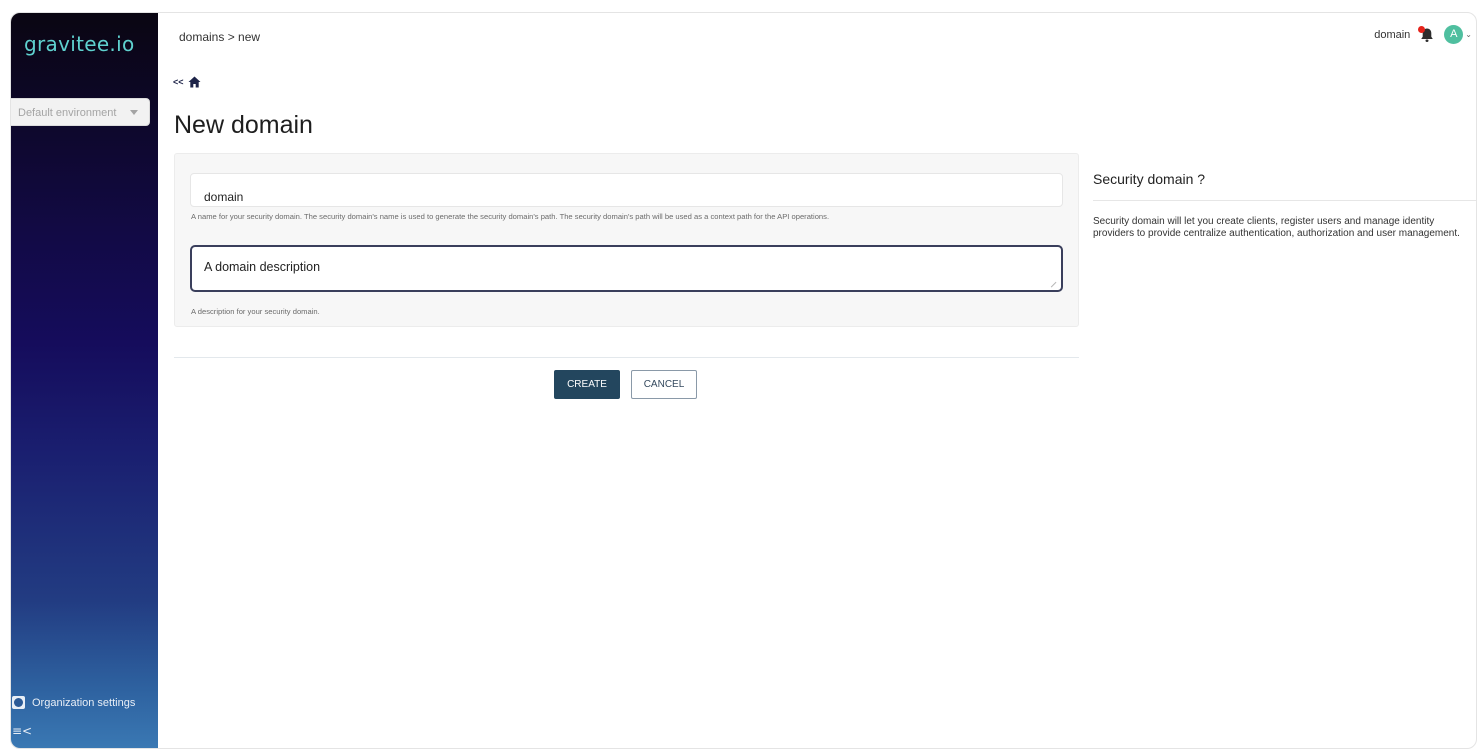 This screenshot has height=756, width=1484. What do you see at coordinates (255, 311) in the screenshot?
I see `domain-description-hint: A description for your security domain.` at bounding box center [255, 311].